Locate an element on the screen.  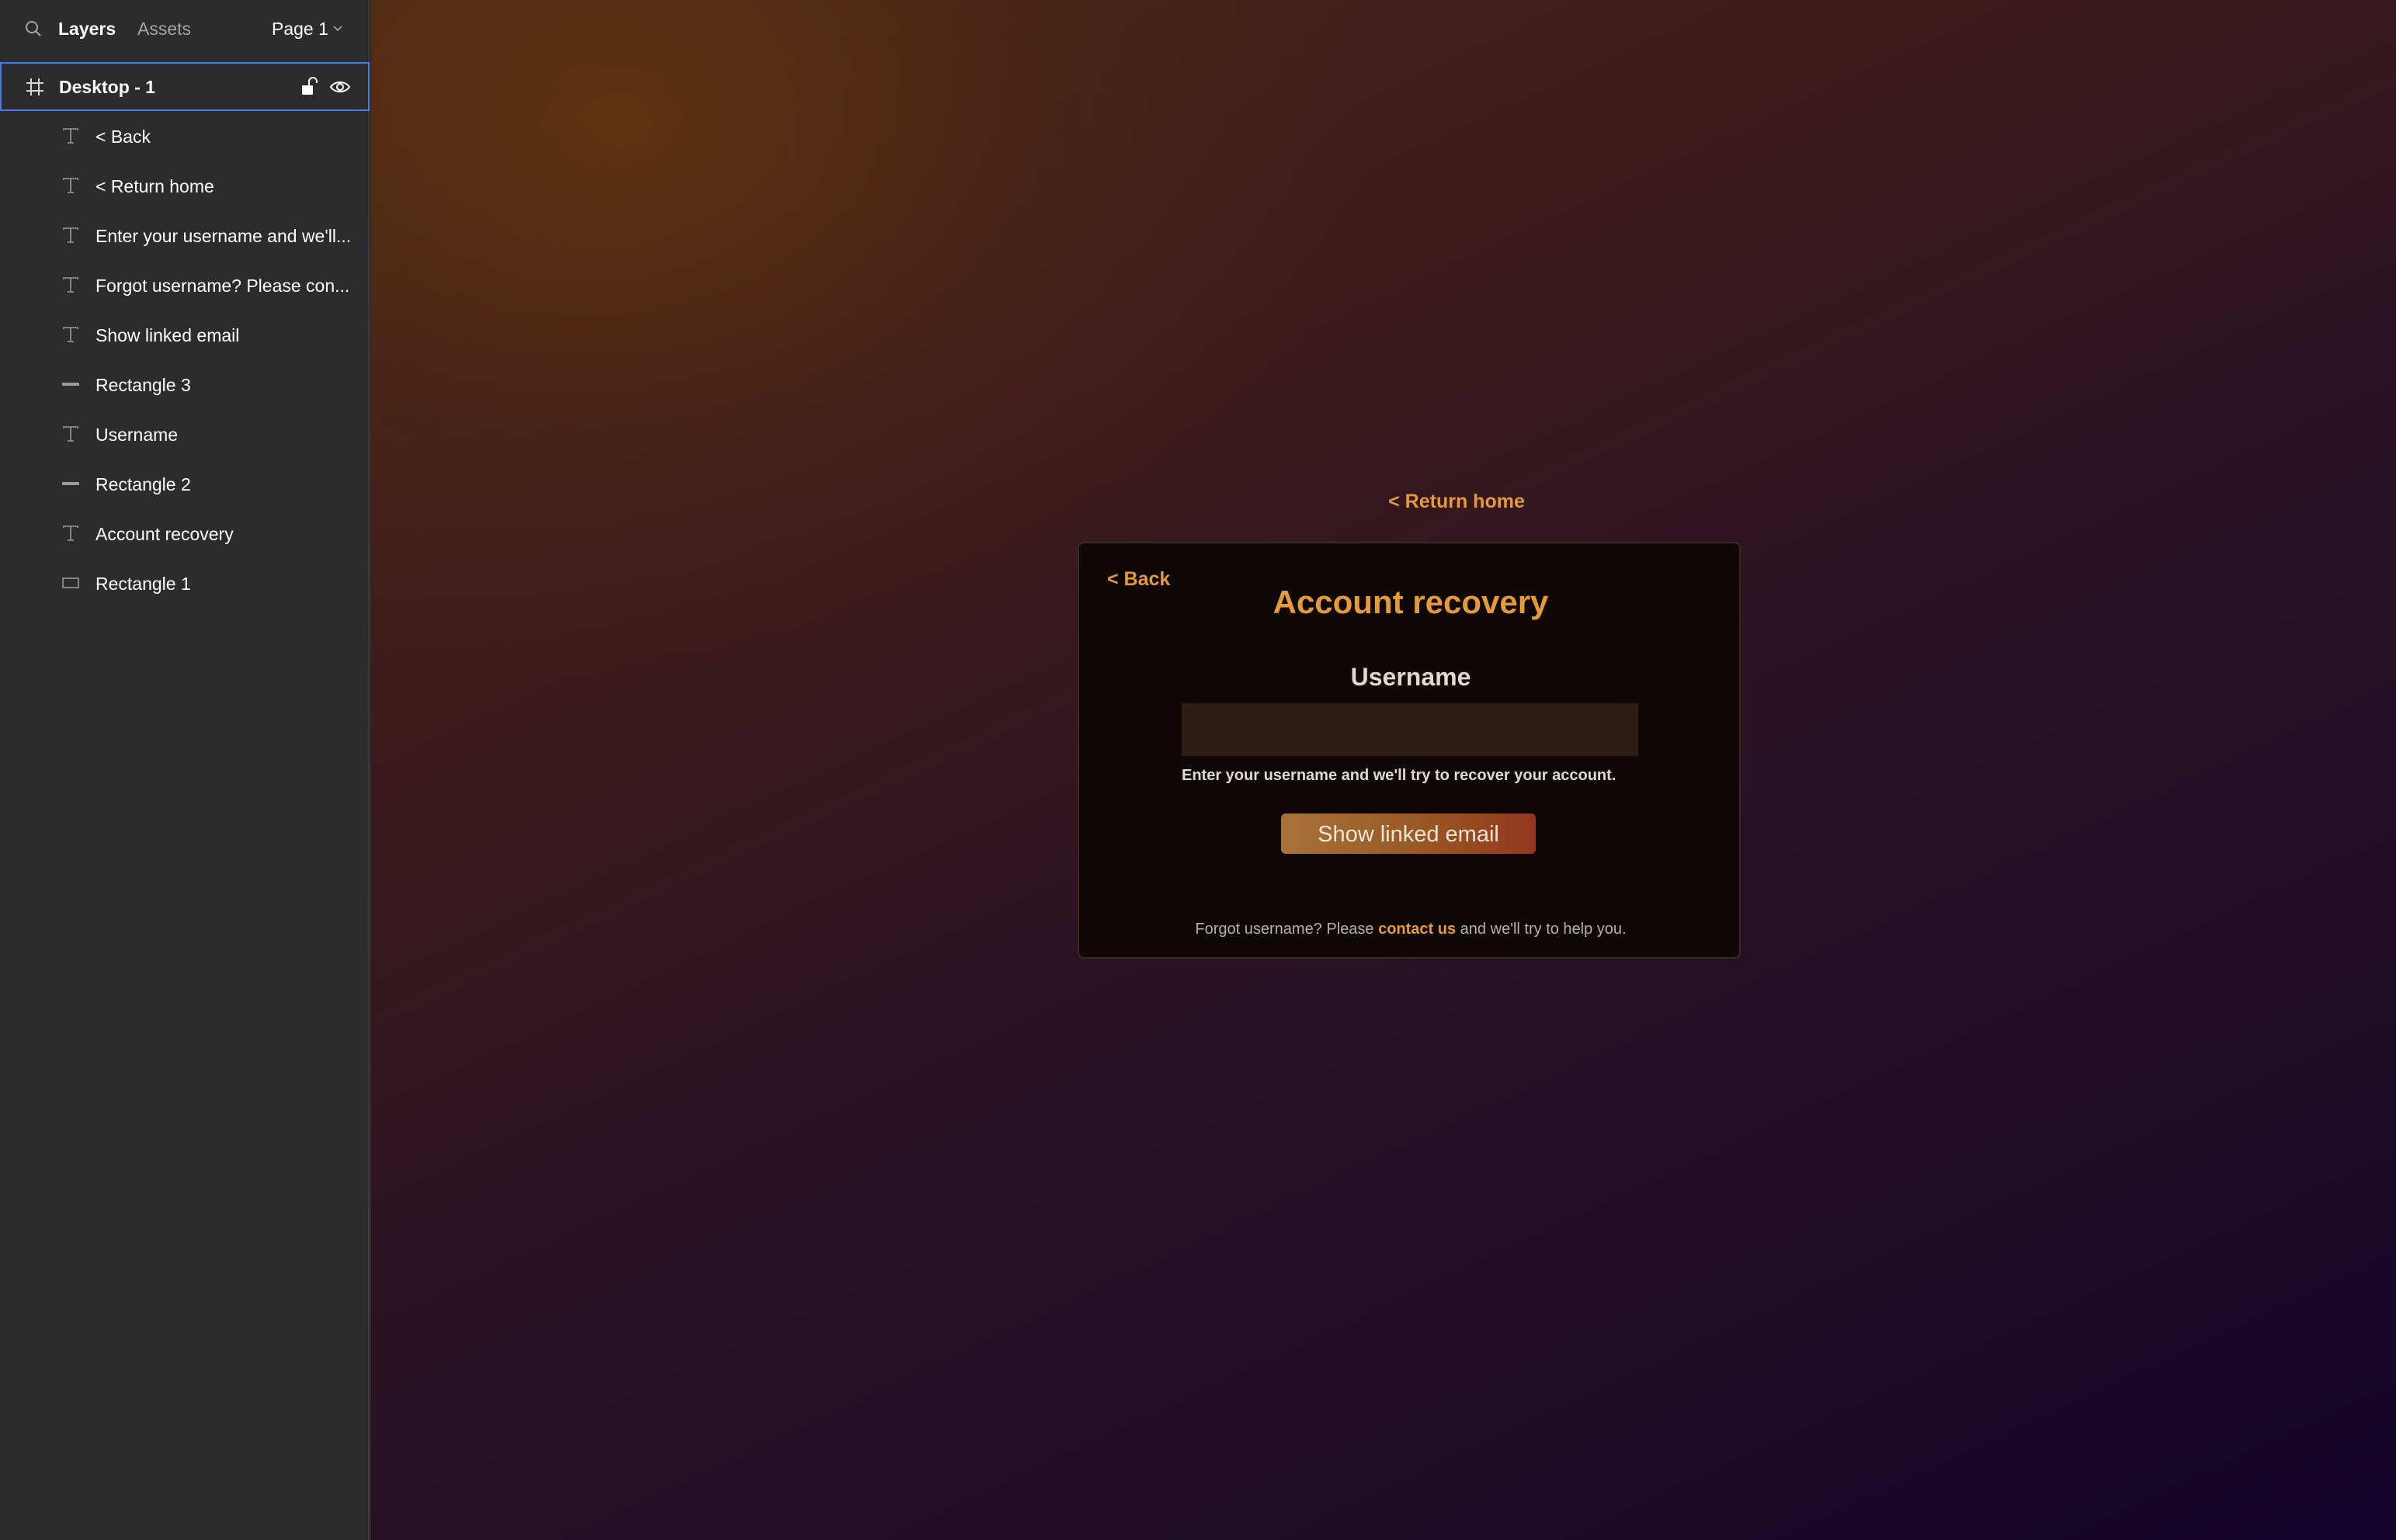
layer-label: Account recovery is located at coordinates (164, 534).